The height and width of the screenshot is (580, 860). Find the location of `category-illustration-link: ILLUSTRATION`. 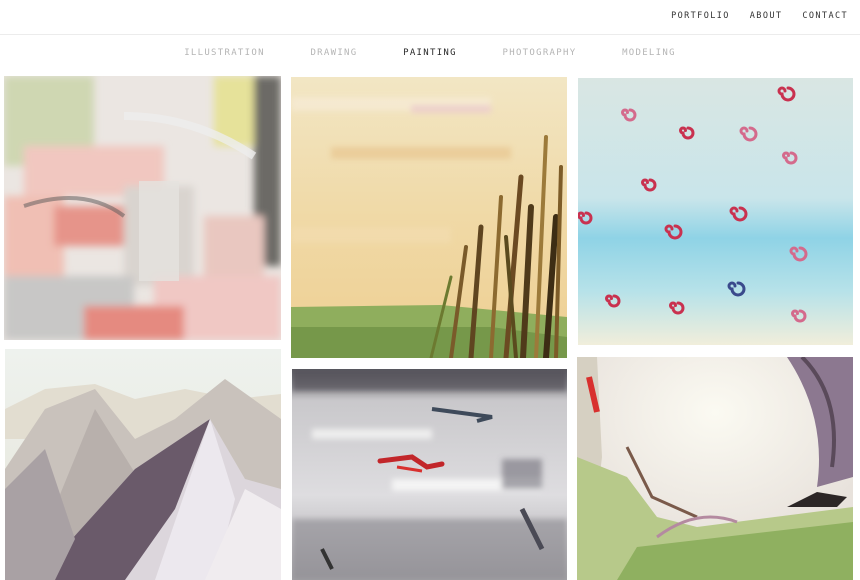

category-illustration-link: ILLUSTRATION is located at coordinates (224, 53).